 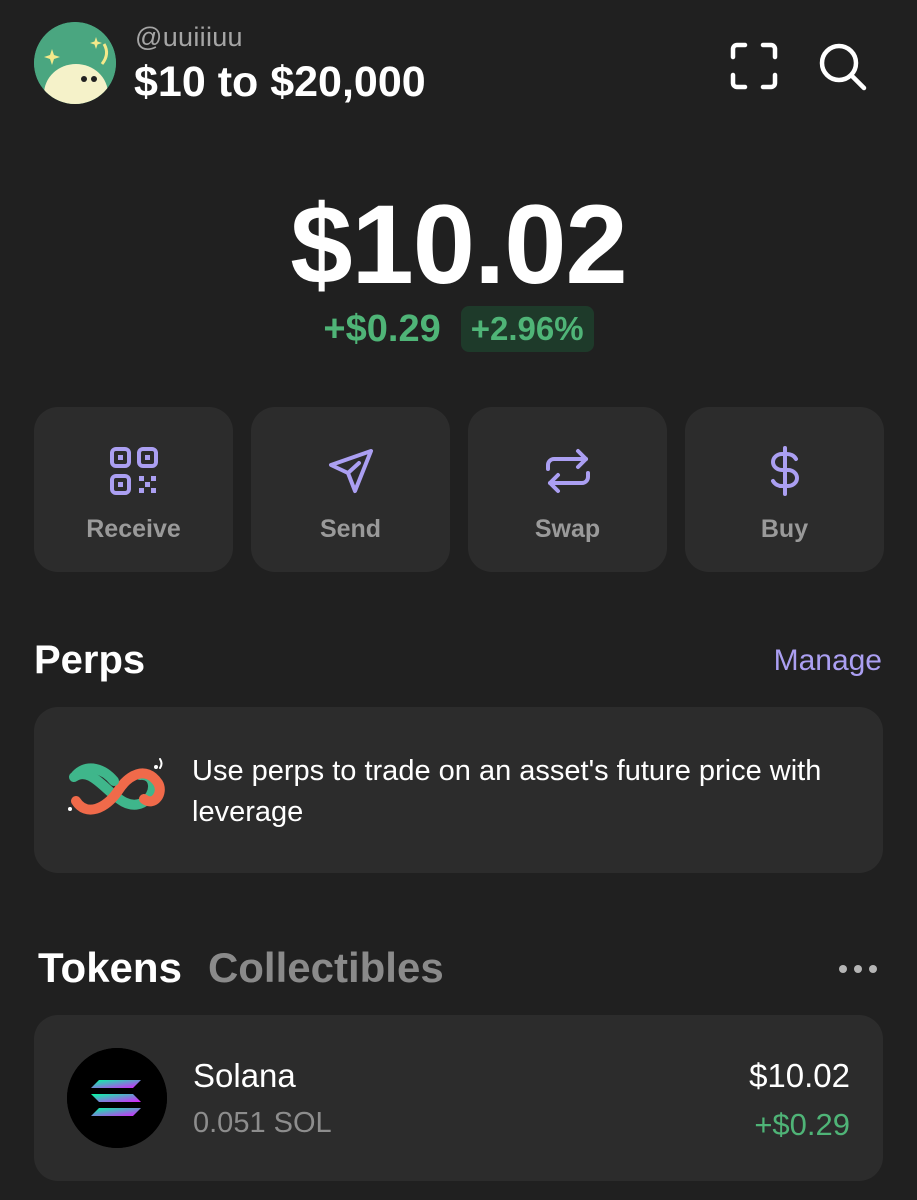 What do you see at coordinates (133, 529) in the screenshot?
I see `receive-label: Receive` at bounding box center [133, 529].